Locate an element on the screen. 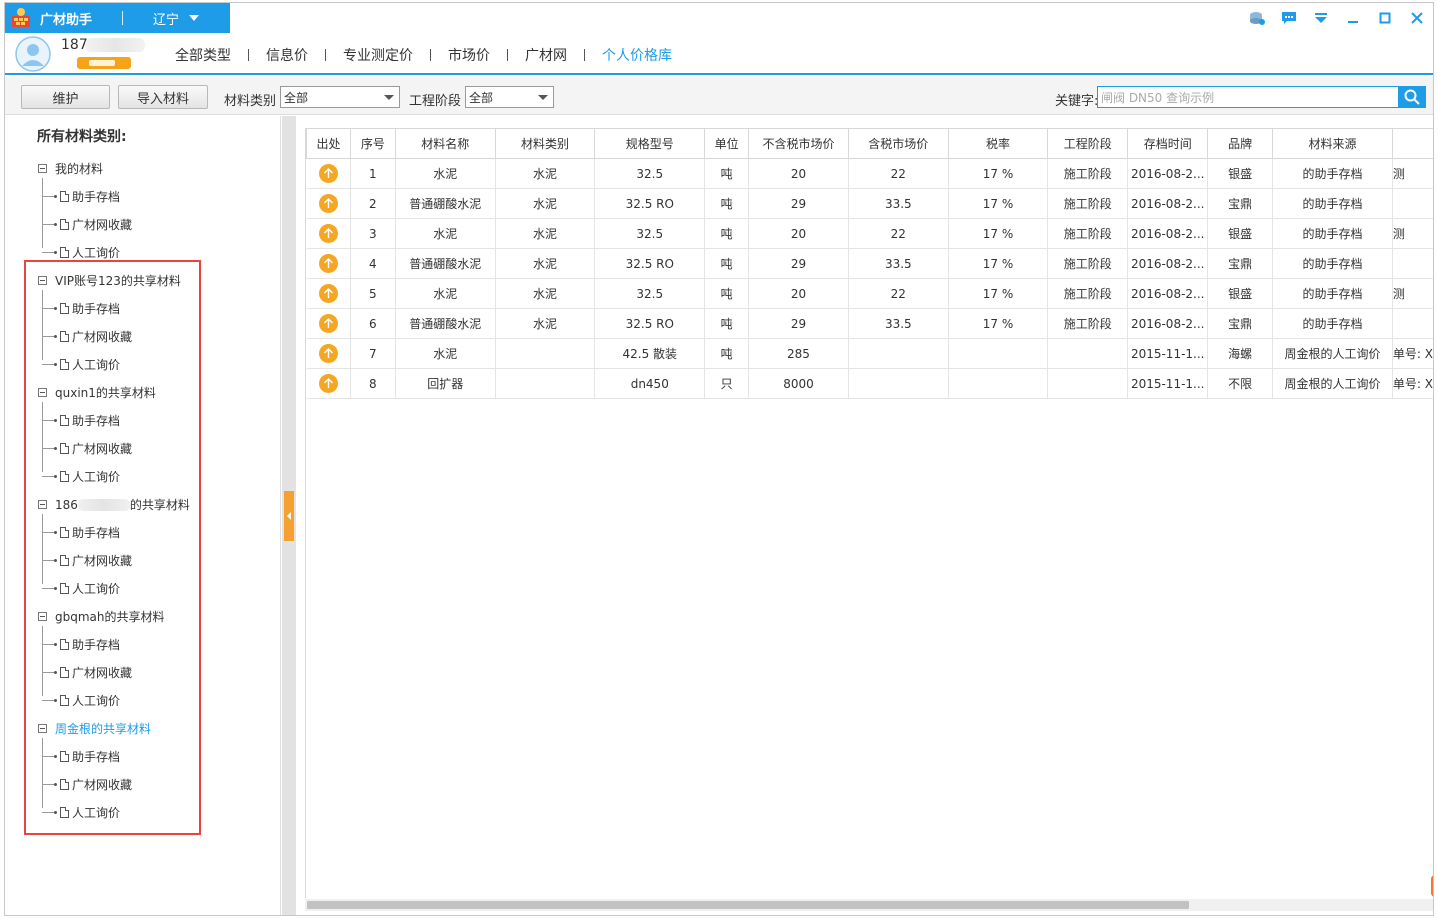 The width and height of the screenshot is (1438, 918). collapse-icon is located at coordinates (42, 168).